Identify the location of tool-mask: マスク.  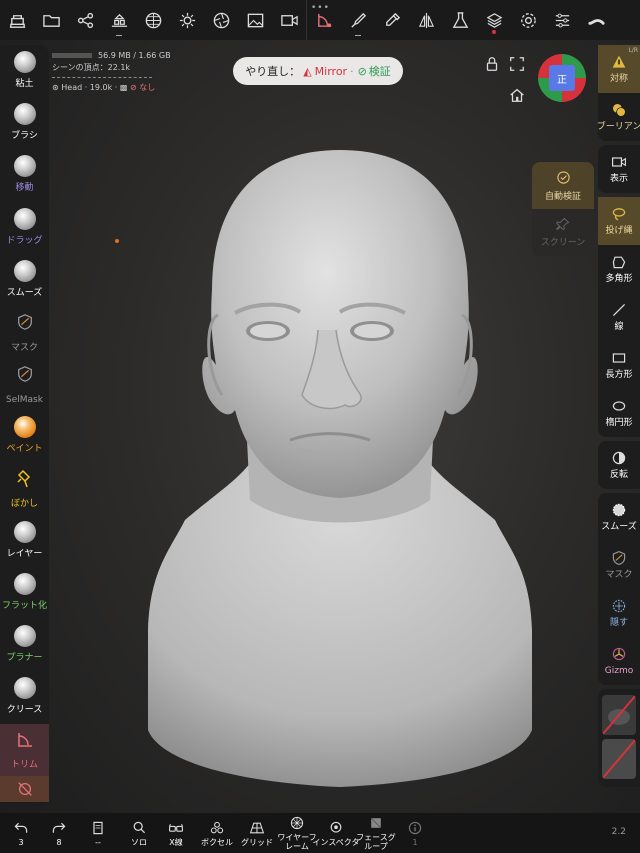
(24, 332).